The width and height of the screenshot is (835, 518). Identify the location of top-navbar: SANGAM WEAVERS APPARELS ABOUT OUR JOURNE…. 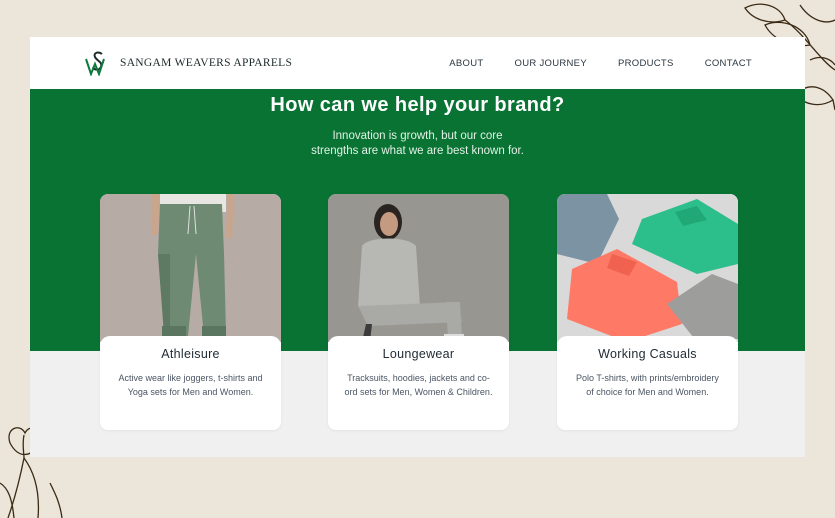
(417, 63).